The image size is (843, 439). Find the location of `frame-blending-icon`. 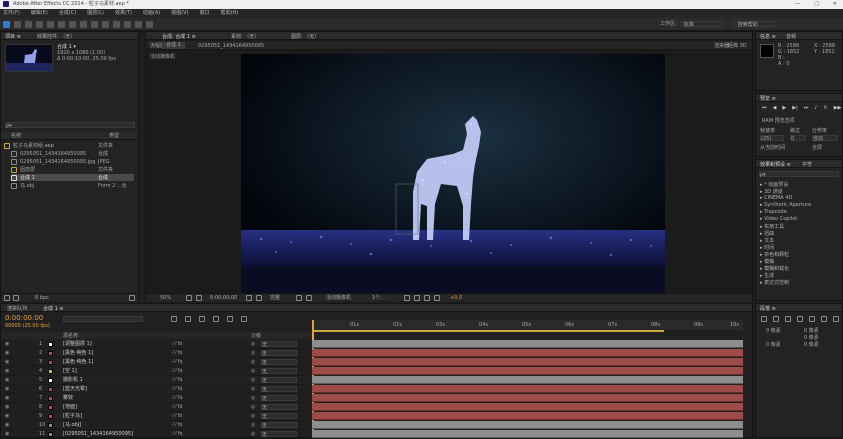

frame-blending-icon is located at coordinates (216, 319).